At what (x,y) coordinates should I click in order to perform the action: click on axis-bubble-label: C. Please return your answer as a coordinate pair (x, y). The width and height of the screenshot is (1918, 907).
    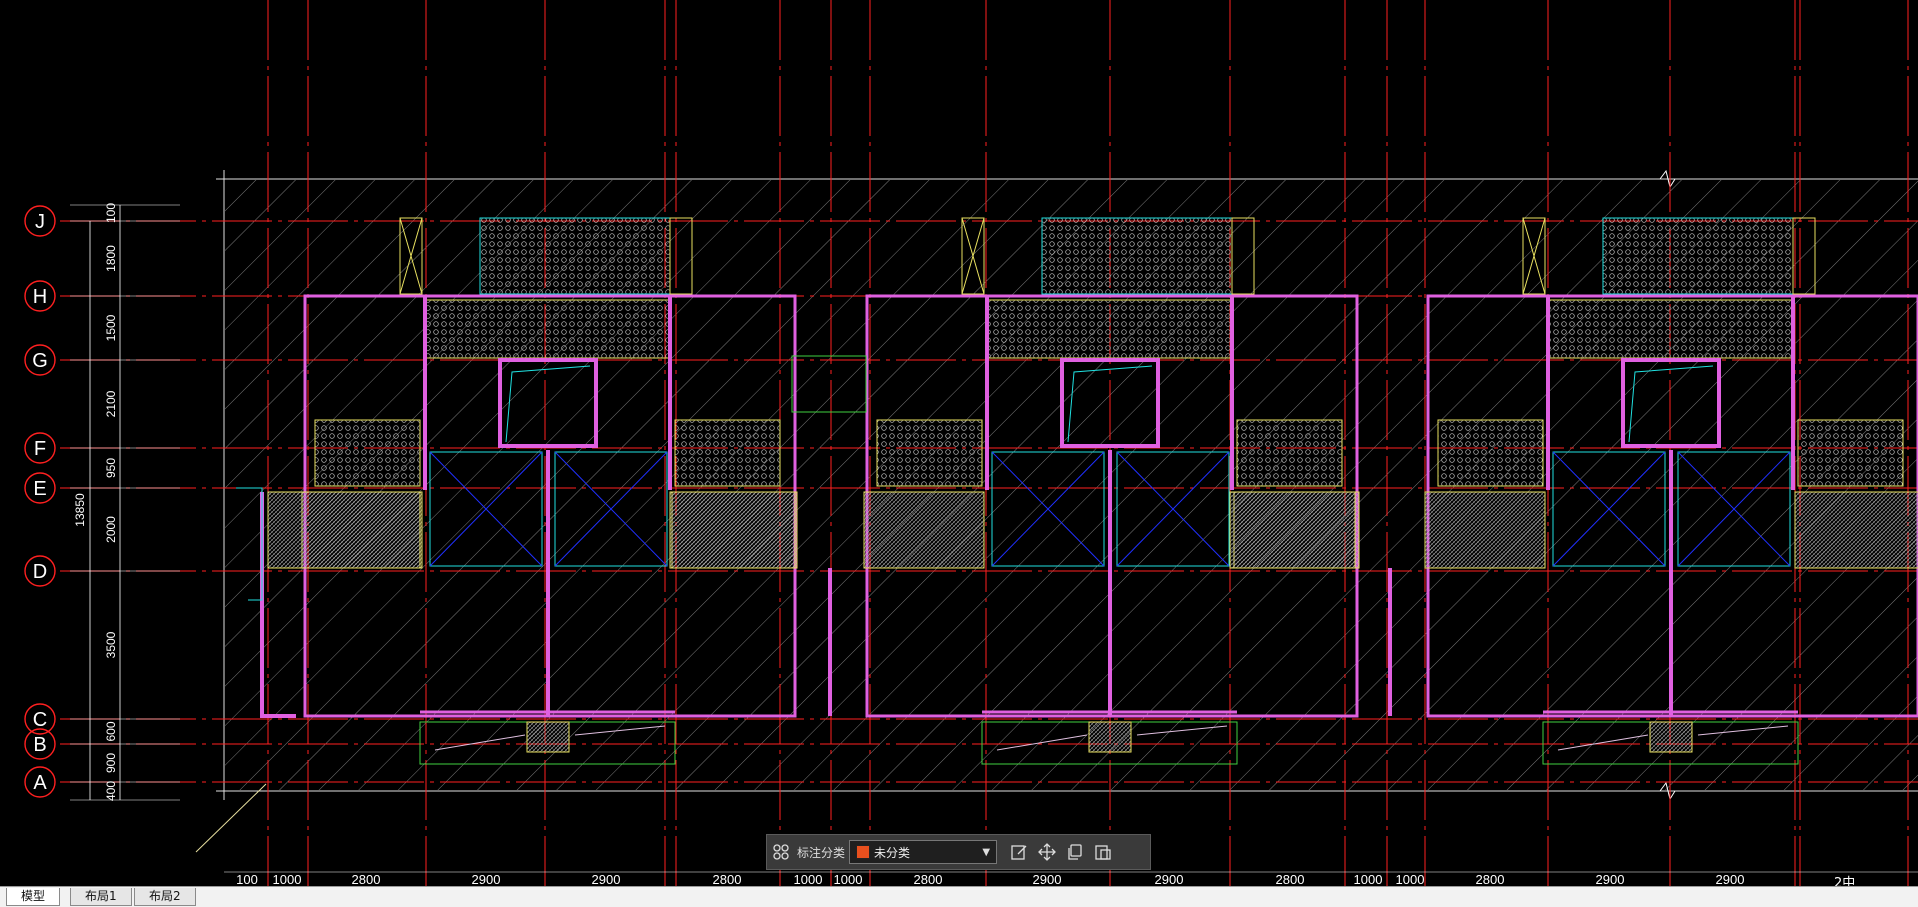
    Looking at the image, I should click on (40, 720).